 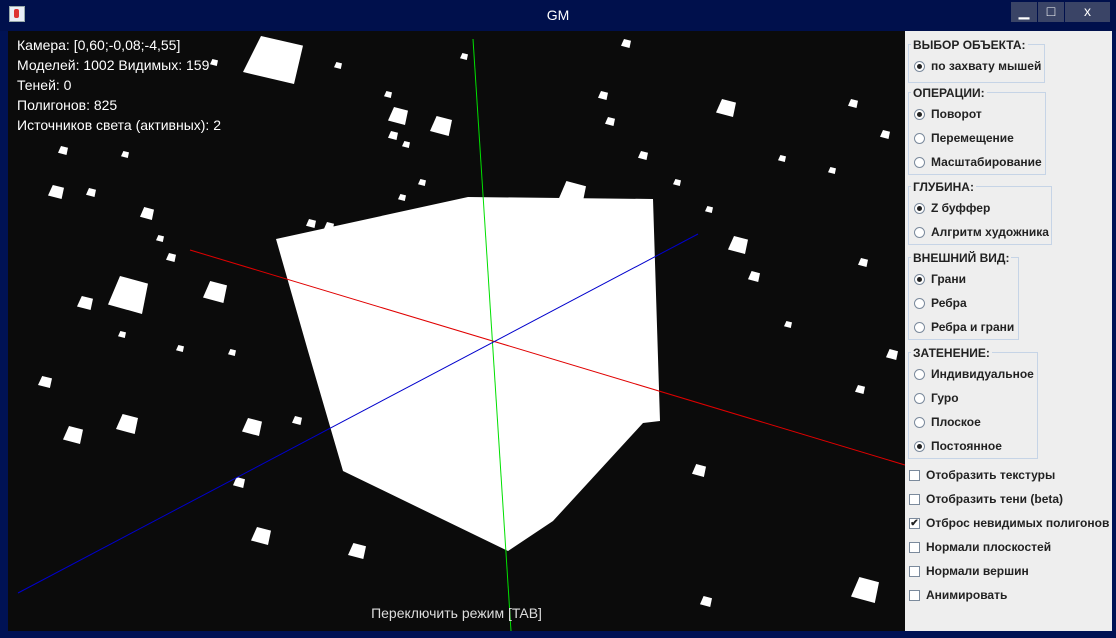 I want to click on radio-z-buffer: Z буффер, so click(x=952, y=208).